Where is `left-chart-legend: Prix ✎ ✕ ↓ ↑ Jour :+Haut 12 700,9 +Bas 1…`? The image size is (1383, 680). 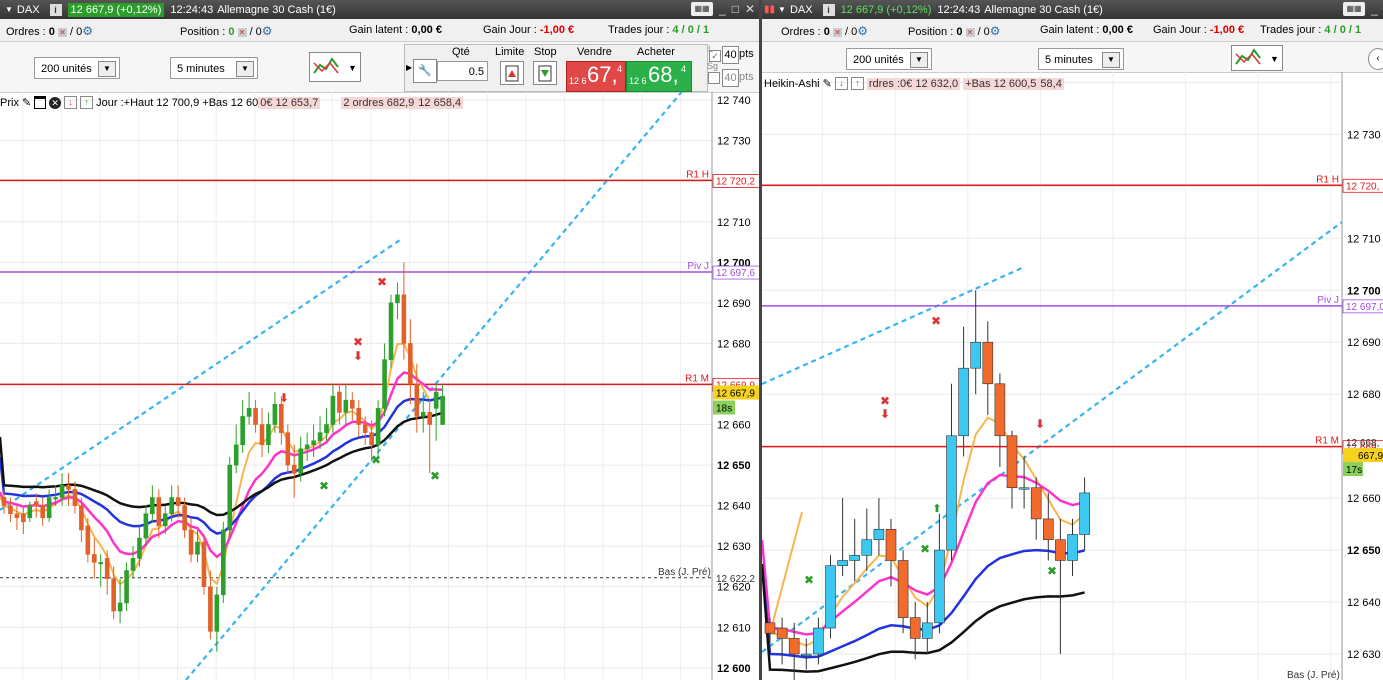
left-chart-legend: Prix ✎ ✕ ↓ ↑ Jour :+Haut 12 700,9 +Bas 1… is located at coordinates (232, 102).